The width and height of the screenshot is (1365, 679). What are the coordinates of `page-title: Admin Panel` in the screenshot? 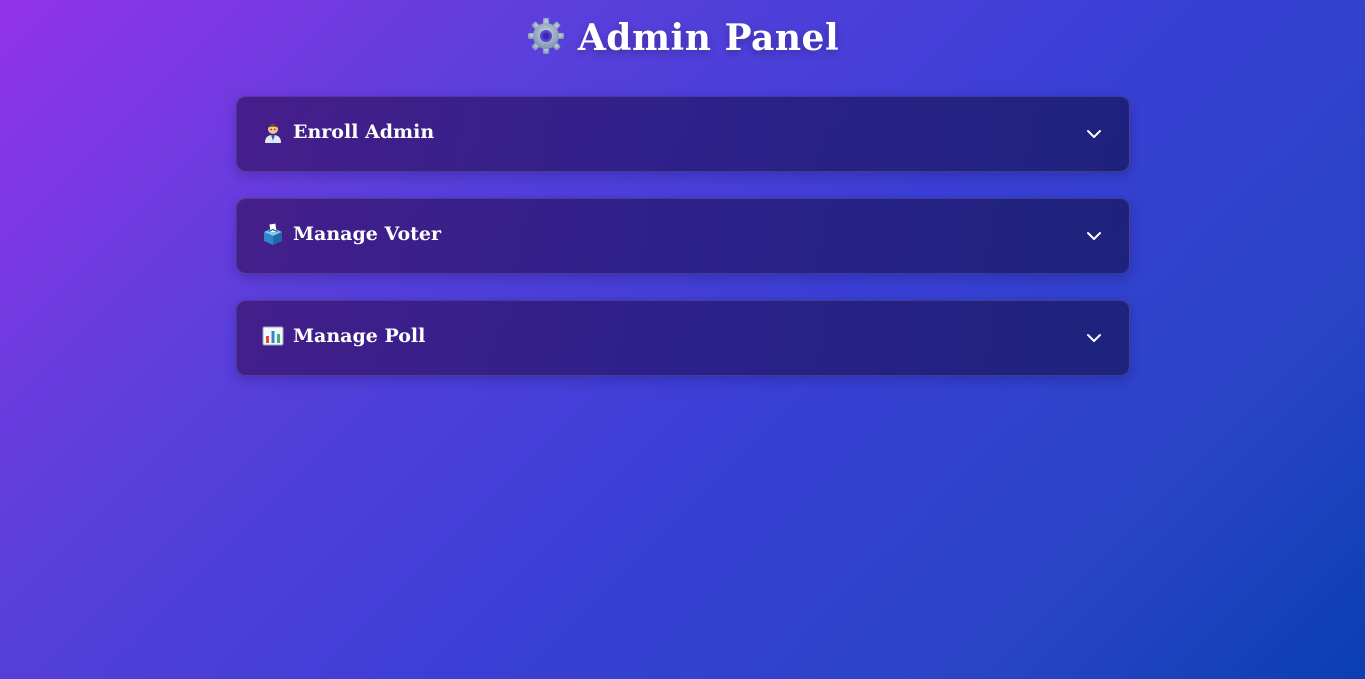 It's located at (682, 38).